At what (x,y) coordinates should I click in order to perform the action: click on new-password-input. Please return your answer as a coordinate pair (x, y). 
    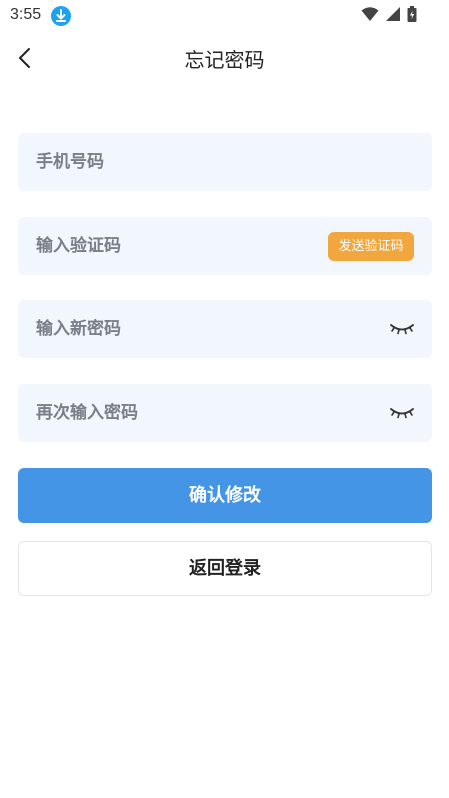
    Looking at the image, I should click on (186, 329).